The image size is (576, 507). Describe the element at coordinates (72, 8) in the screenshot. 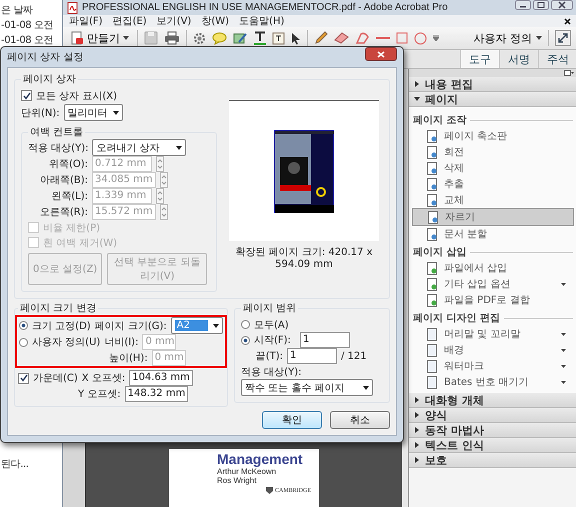

I see `pdf-file-icon` at that location.